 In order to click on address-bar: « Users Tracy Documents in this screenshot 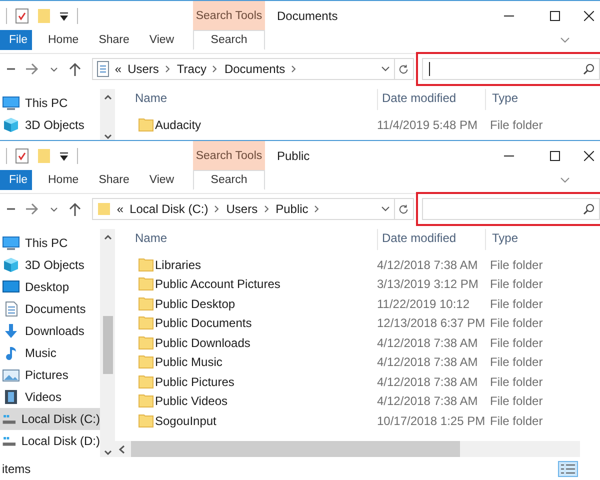, I will do `click(243, 69)`.